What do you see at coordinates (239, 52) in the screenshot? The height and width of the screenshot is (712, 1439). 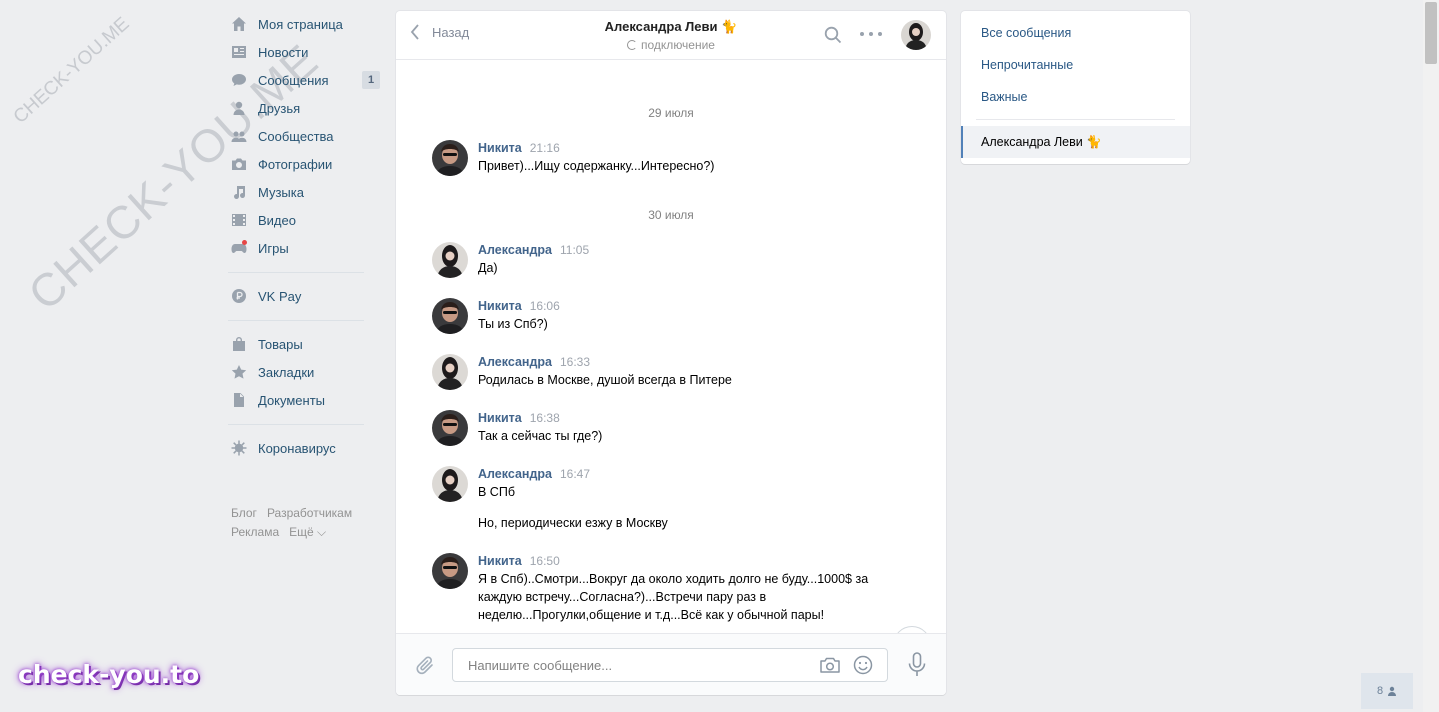 I see `news-icon` at bounding box center [239, 52].